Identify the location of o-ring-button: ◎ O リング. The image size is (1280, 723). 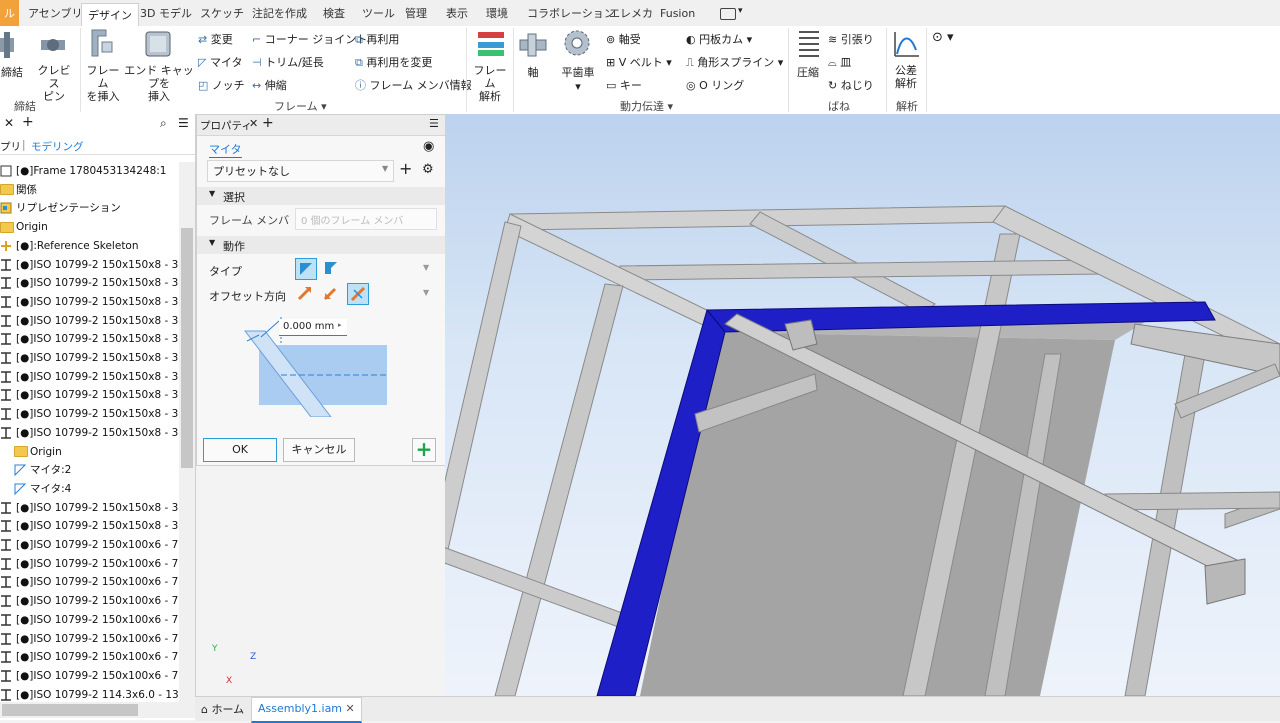
(715, 85).